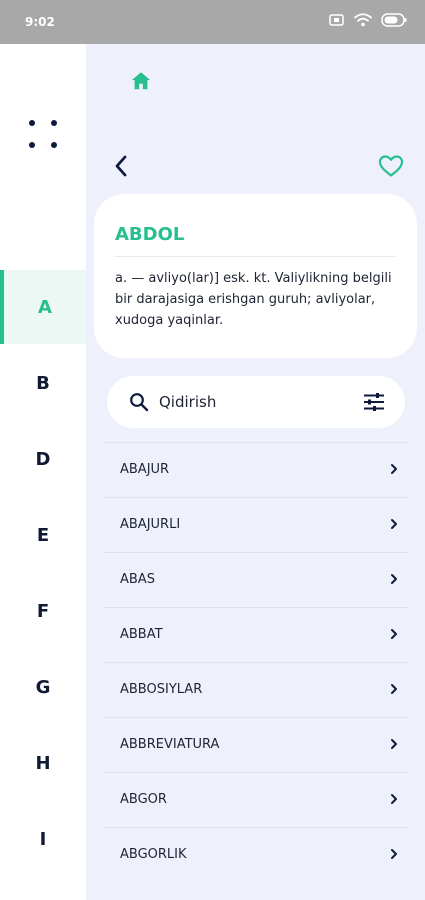 The height and width of the screenshot is (900, 425). I want to click on list-item-label: ABGOR, so click(143, 799).